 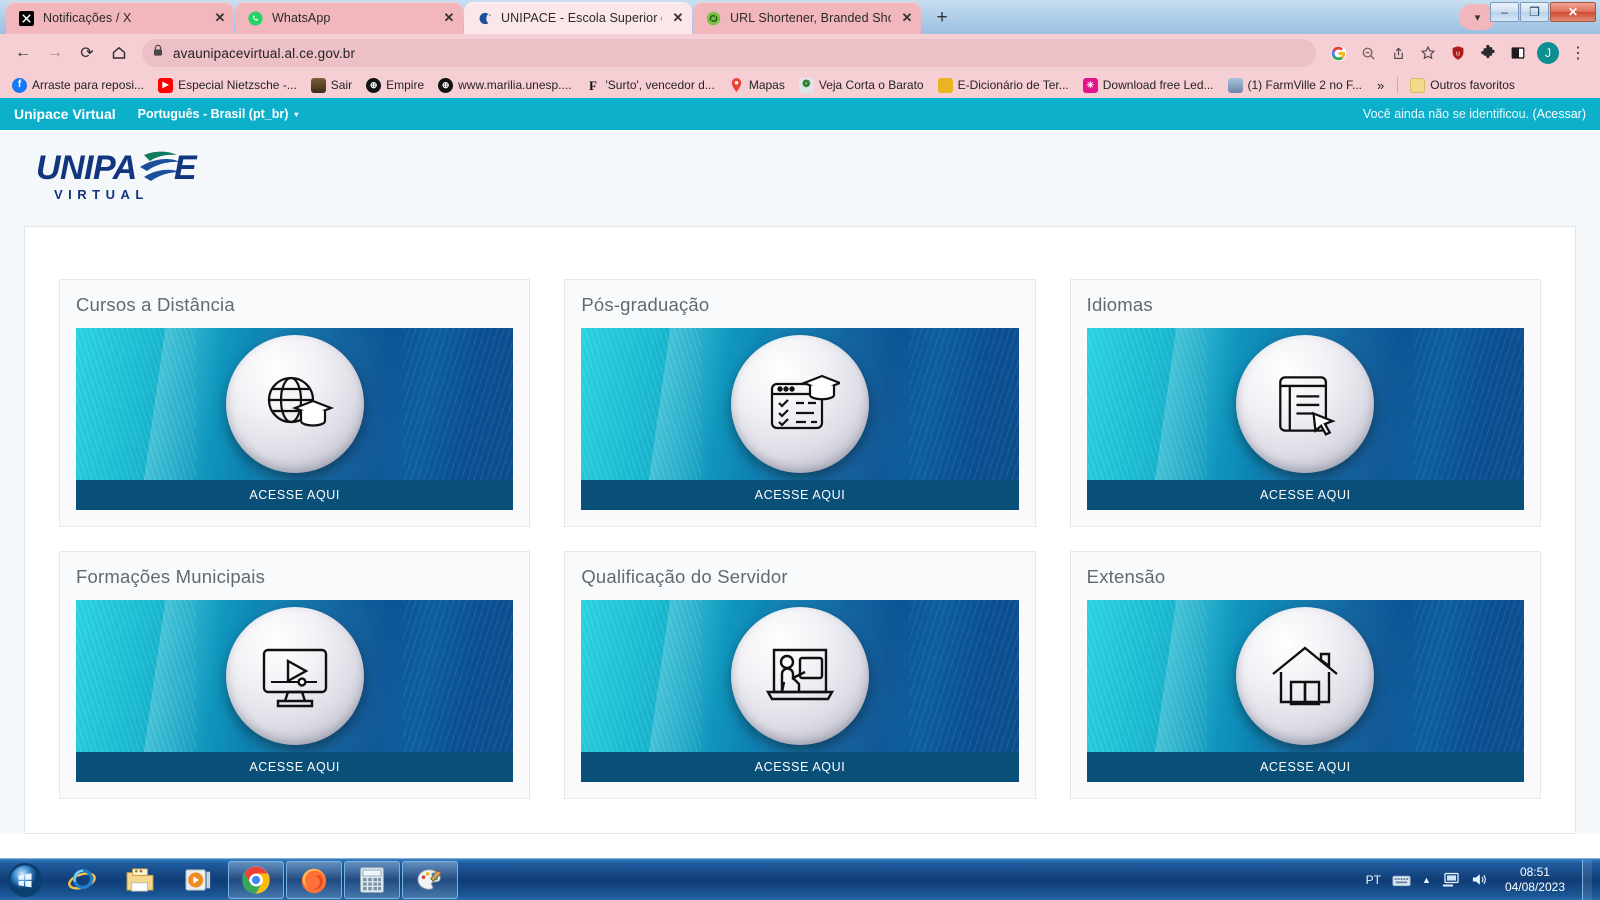 I want to click on clock-date: 04/08/2023, so click(x=1534, y=886).